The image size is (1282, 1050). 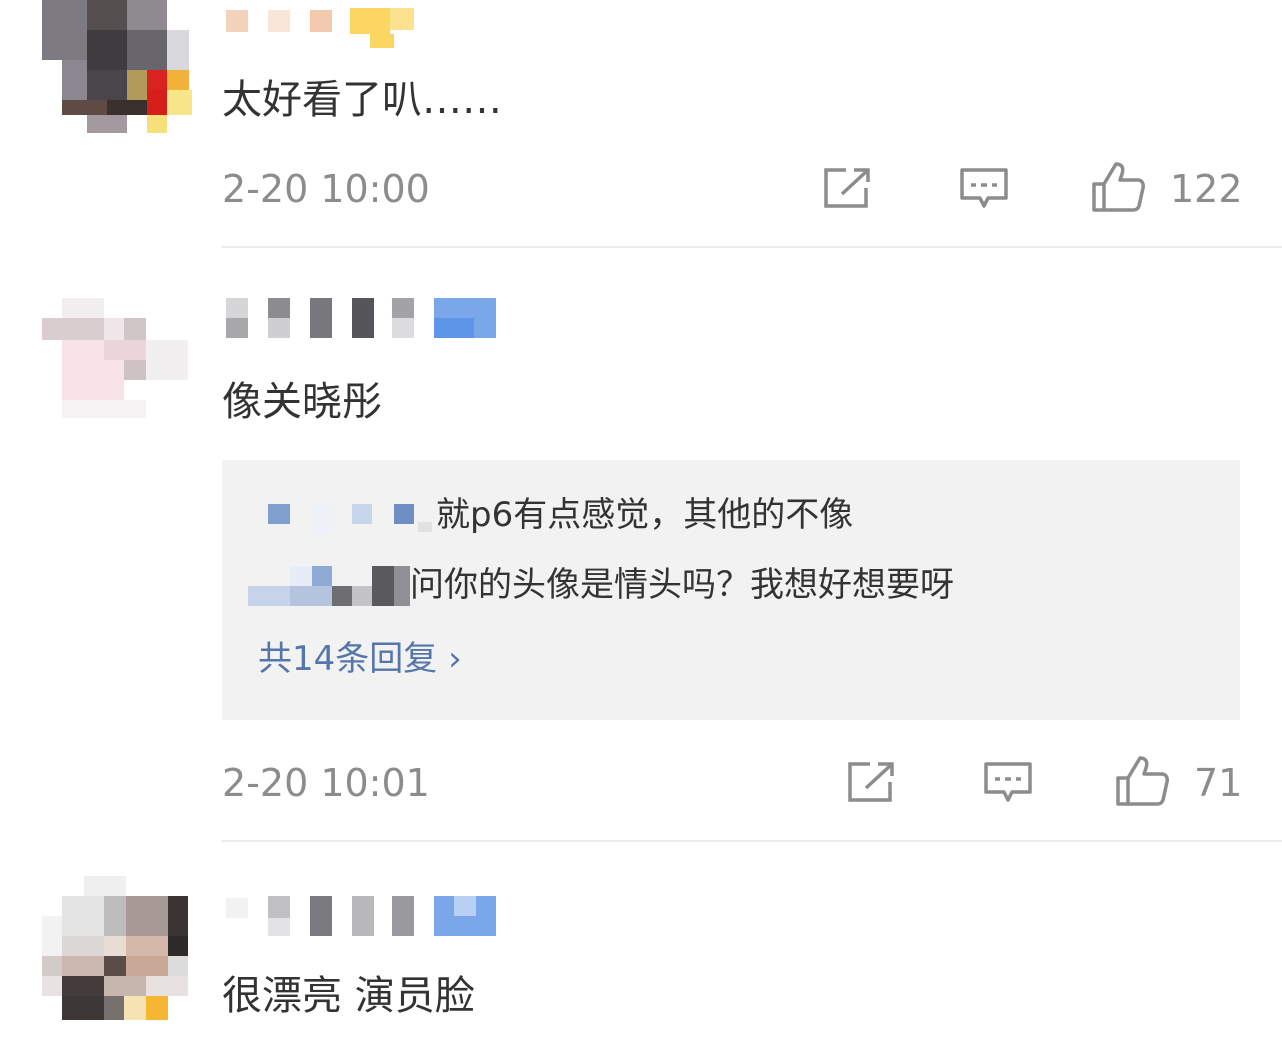 I want to click on like-count: 71, so click(x=1218, y=783).